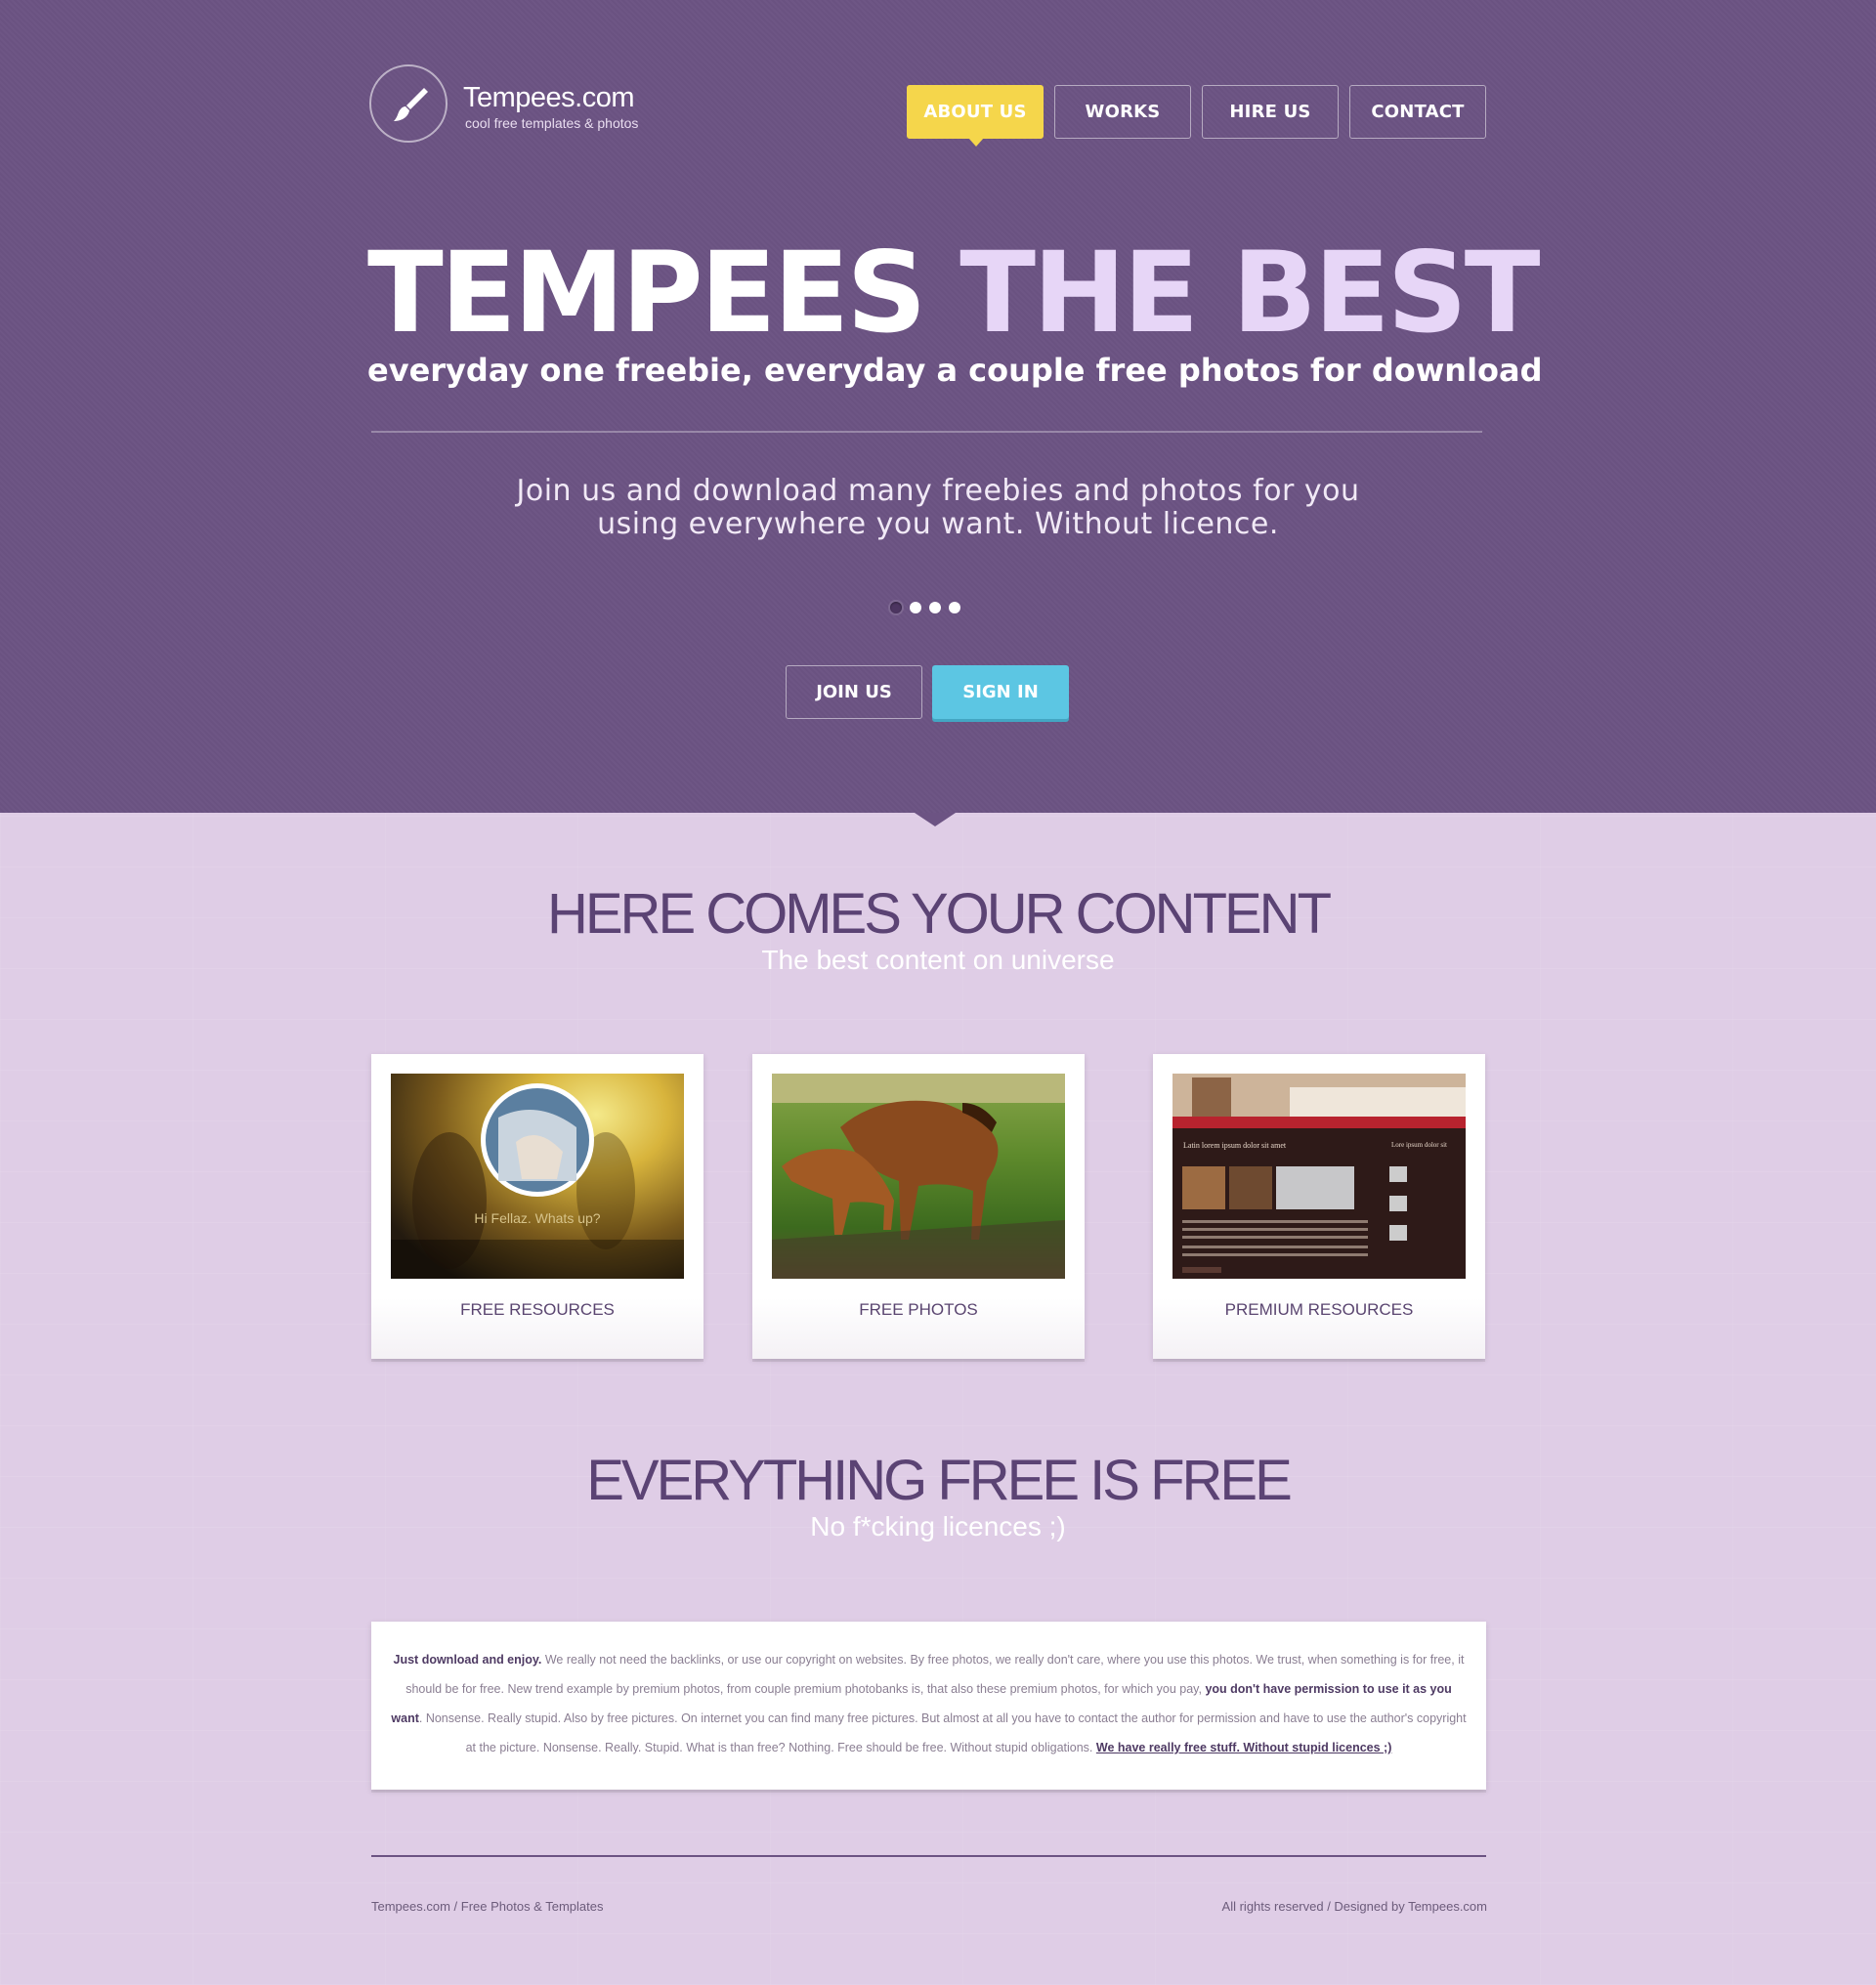 Image resolution: width=1876 pixels, height=1985 pixels. Describe the element at coordinates (552, 123) in the screenshot. I see `logo-tagline: cool free templates & photos` at that location.